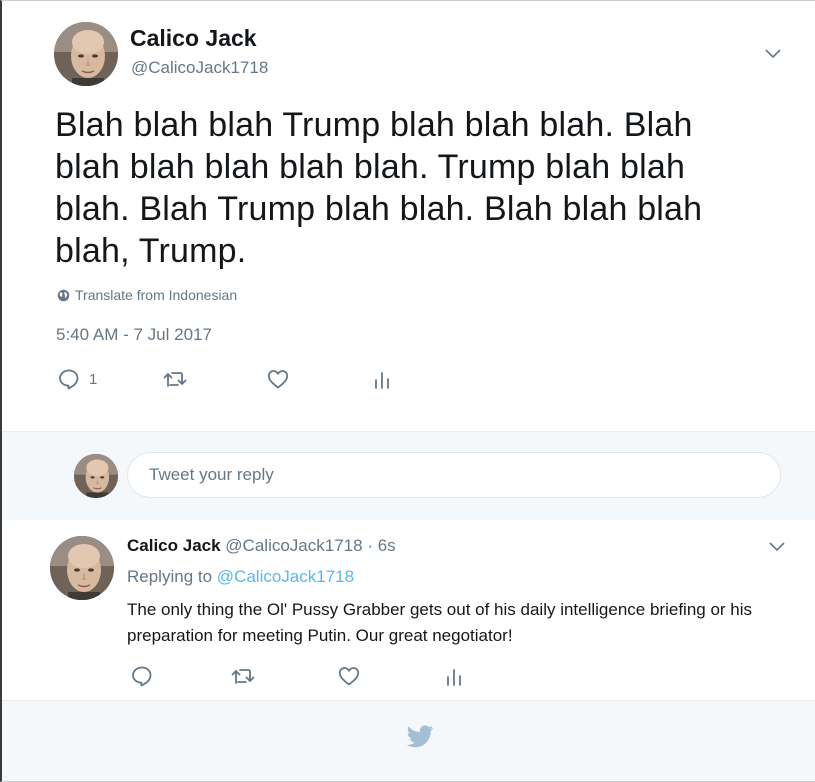  What do you see at coordinates (170, 576) in the screenshot?
I see `replying-prefix: Replying to` at bounding box center [170, 576].